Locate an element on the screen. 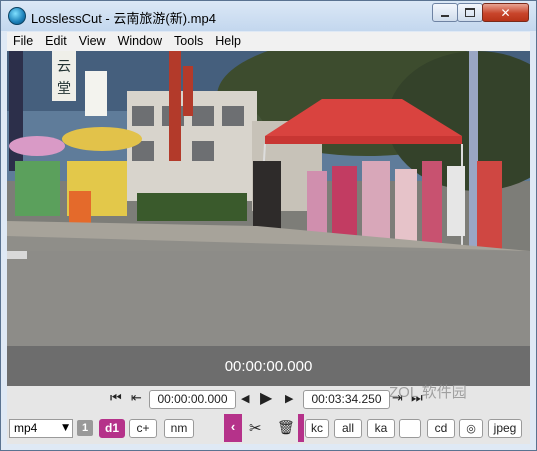 The image size is (537, 451). add-button is located at coordinates (410, 428).